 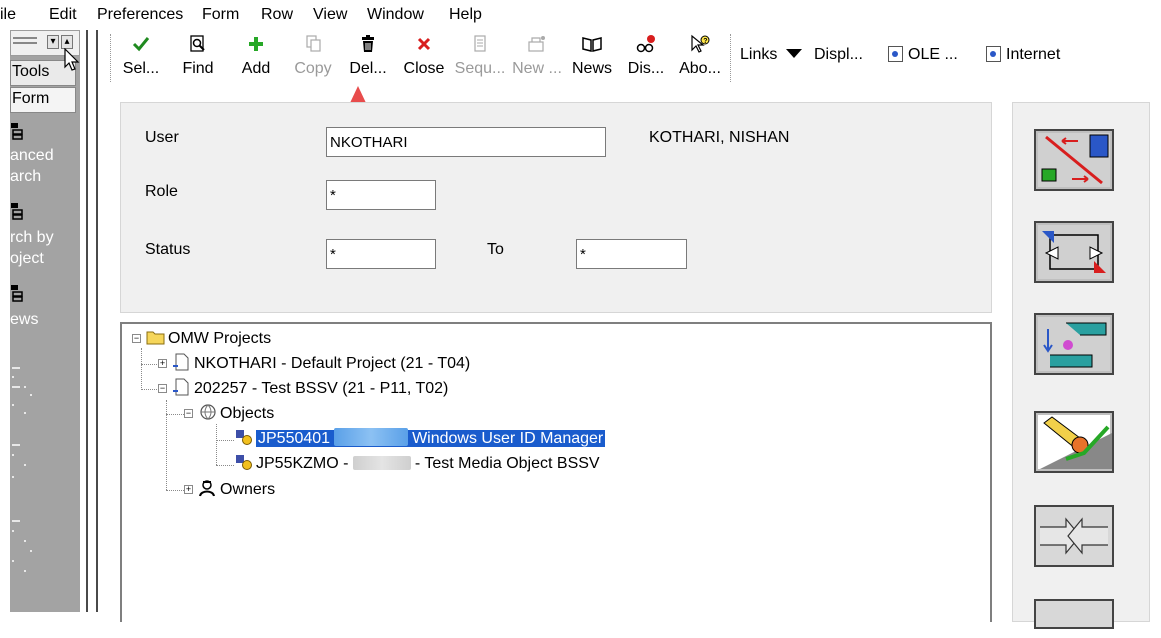 I want to click on toolbar-separator, so click(x=110, y=58).